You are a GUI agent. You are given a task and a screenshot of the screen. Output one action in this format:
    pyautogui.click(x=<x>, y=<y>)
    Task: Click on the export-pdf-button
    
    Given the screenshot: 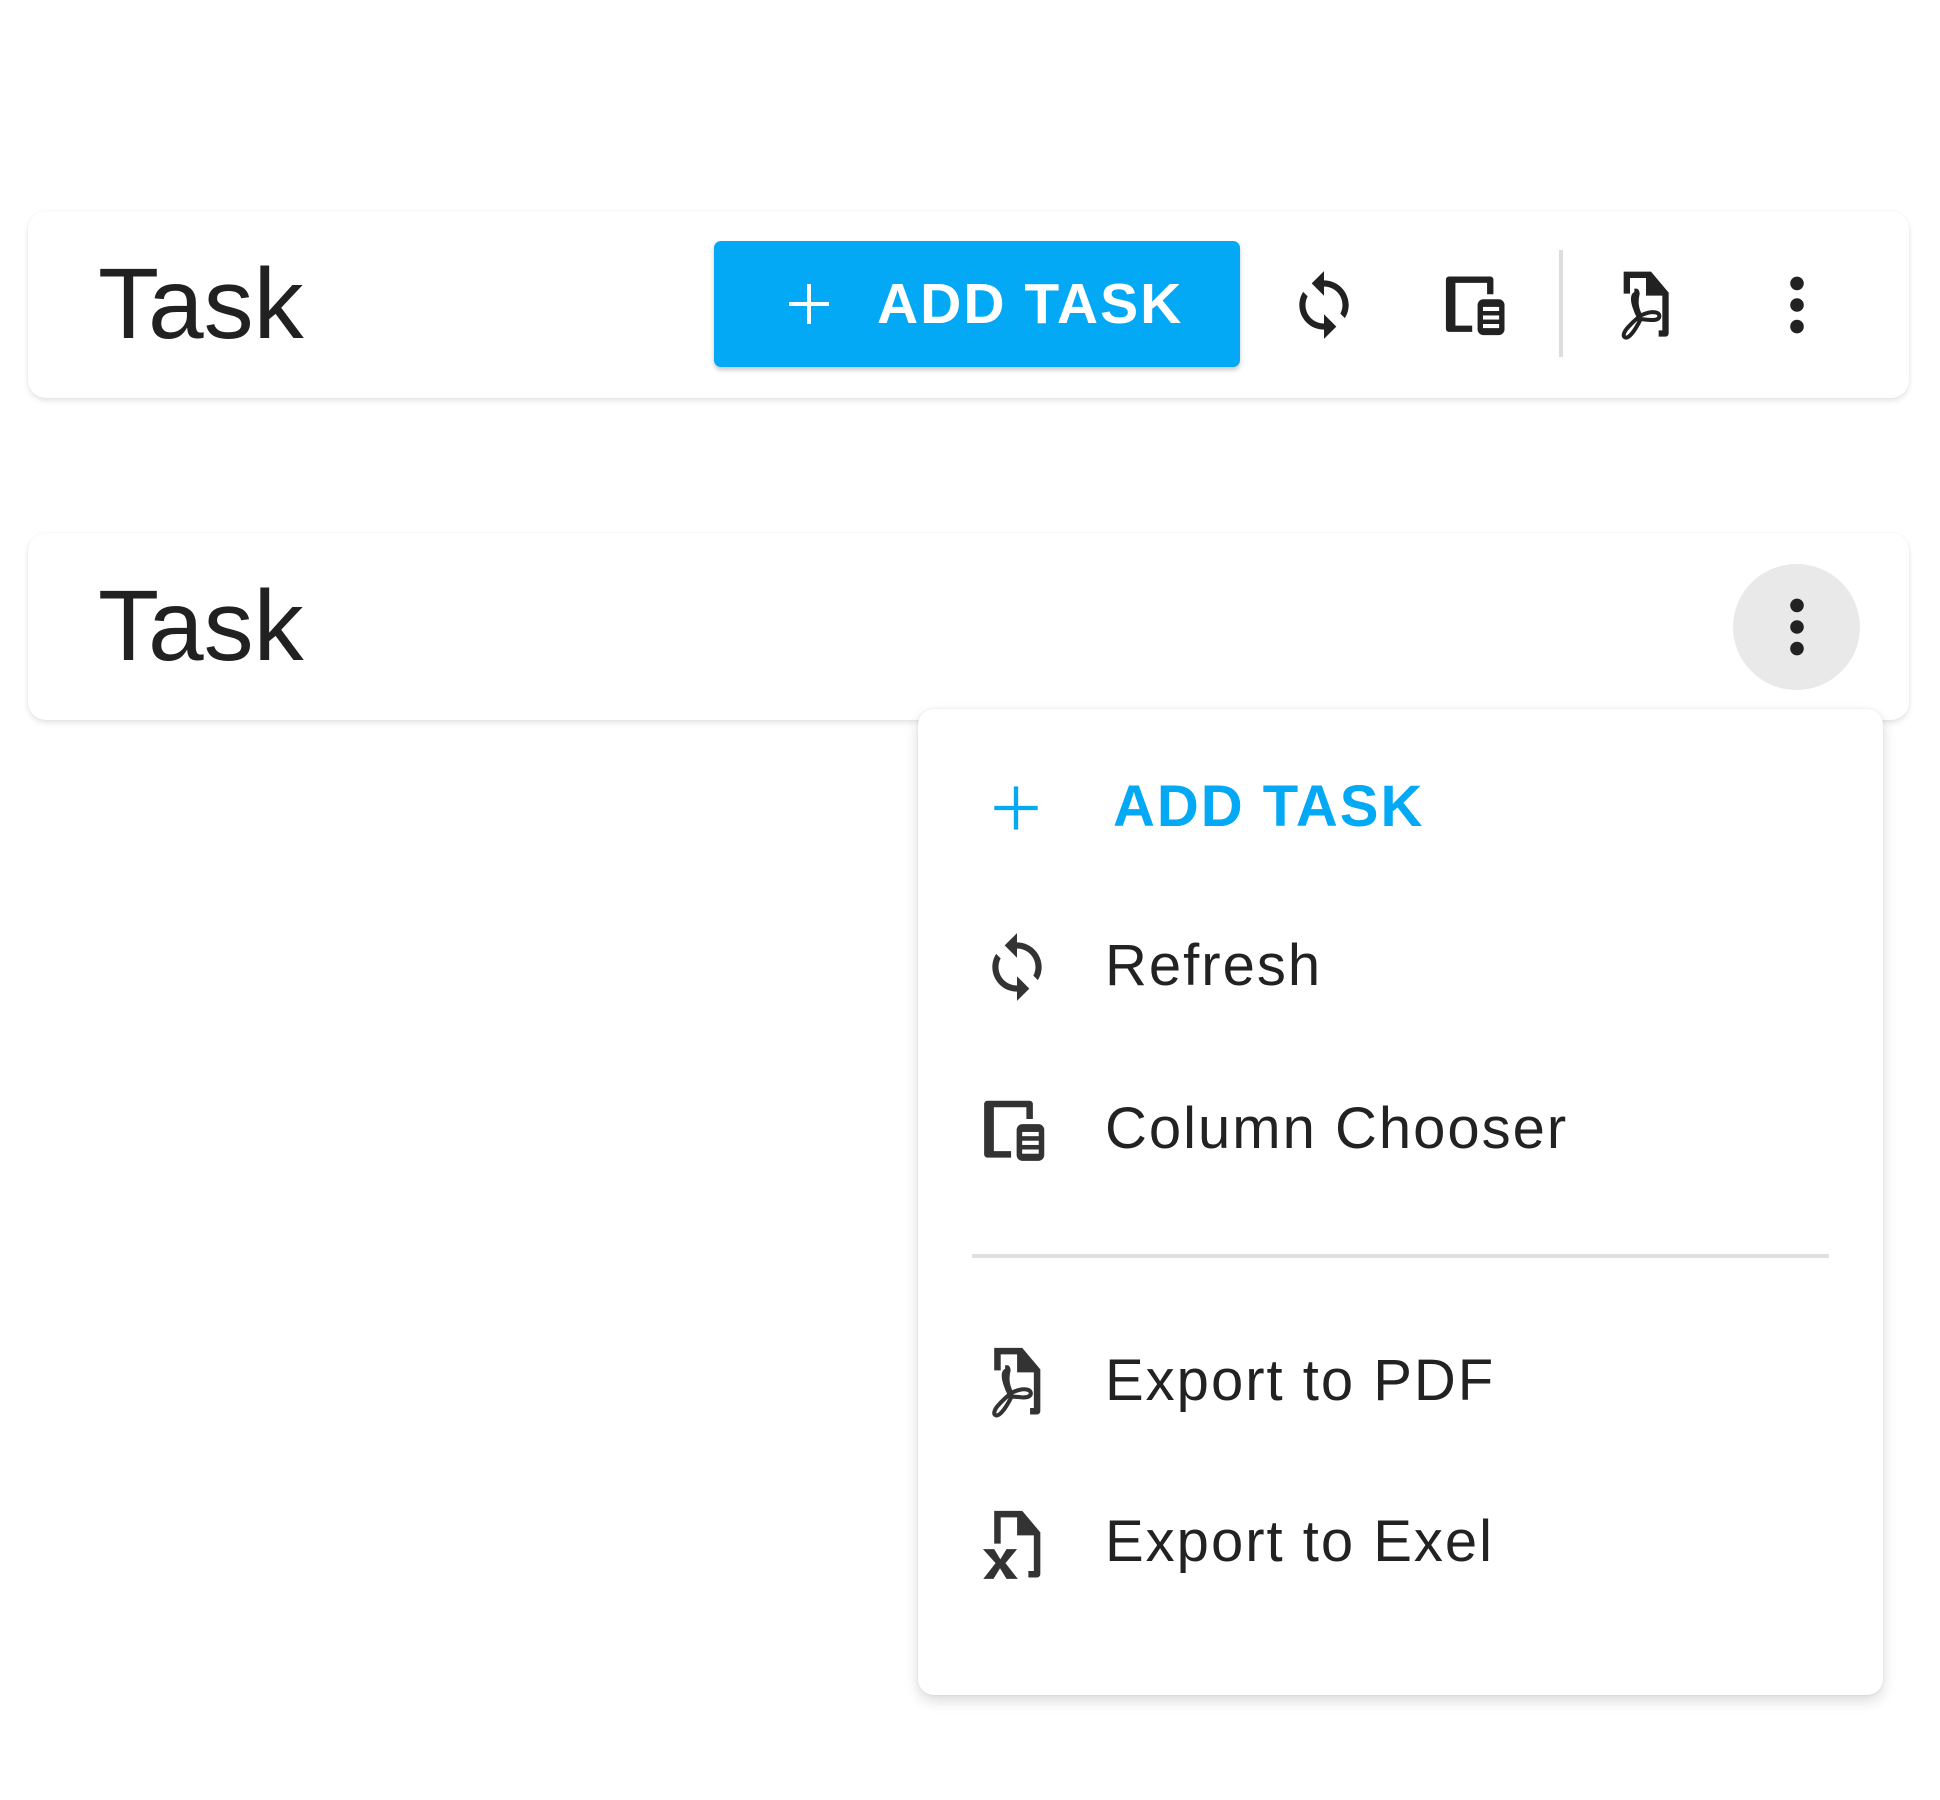 What is the action you would take?
    pyautogui.click(x=1642, y=305)
    